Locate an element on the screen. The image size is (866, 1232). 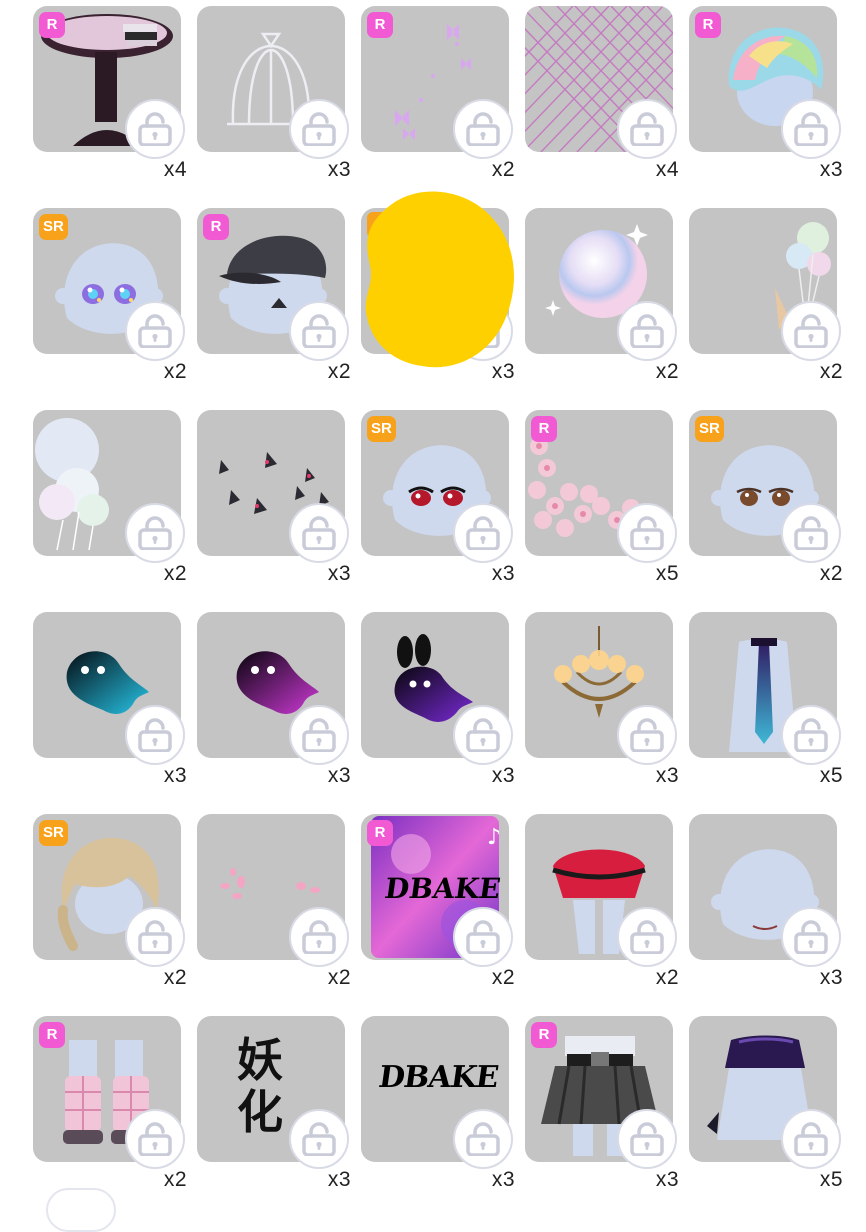
item-slot: Rx4 is located at coordinates (109, 97).